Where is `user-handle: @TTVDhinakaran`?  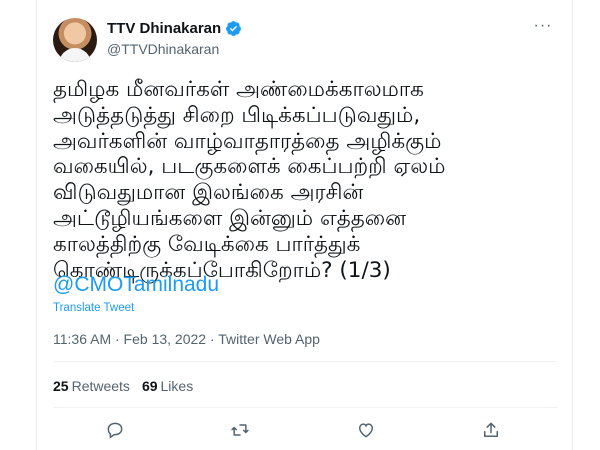
user-handle: @TTVDhinakaran is located at coordinates (163, 49).